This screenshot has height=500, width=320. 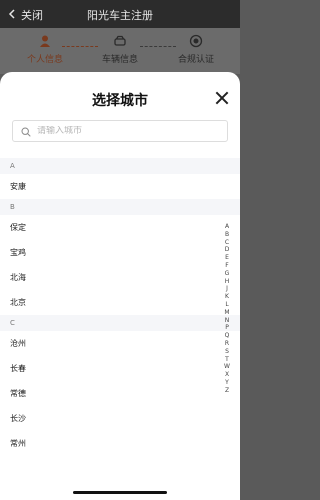 I want to click on index-letter: F, so click(x=227, y=266).